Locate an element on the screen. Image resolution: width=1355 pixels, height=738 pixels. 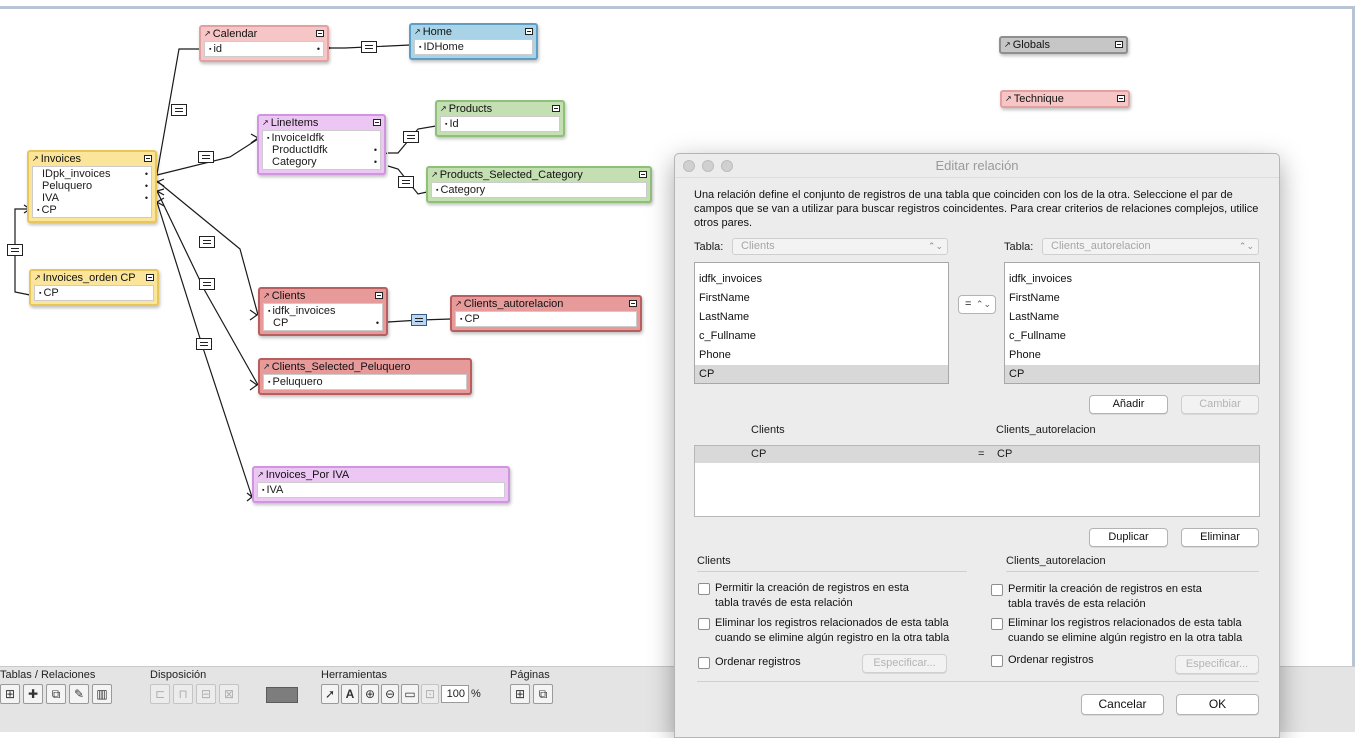
table-clients: ↗ Clients ▪ idfk_invoices CP • is located at coordinates (323, 311).